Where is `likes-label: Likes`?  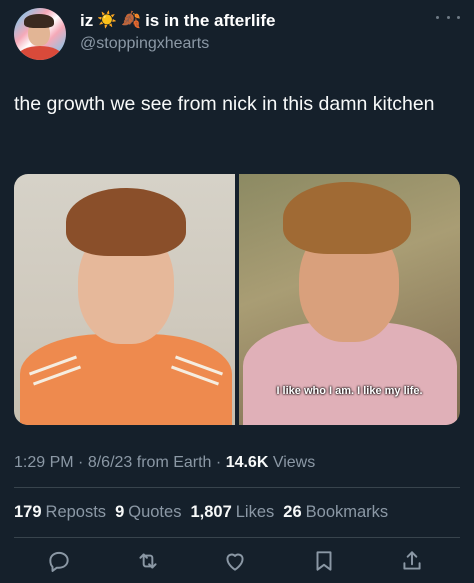 likes-label: Likes is located at coordinates (255, 512).